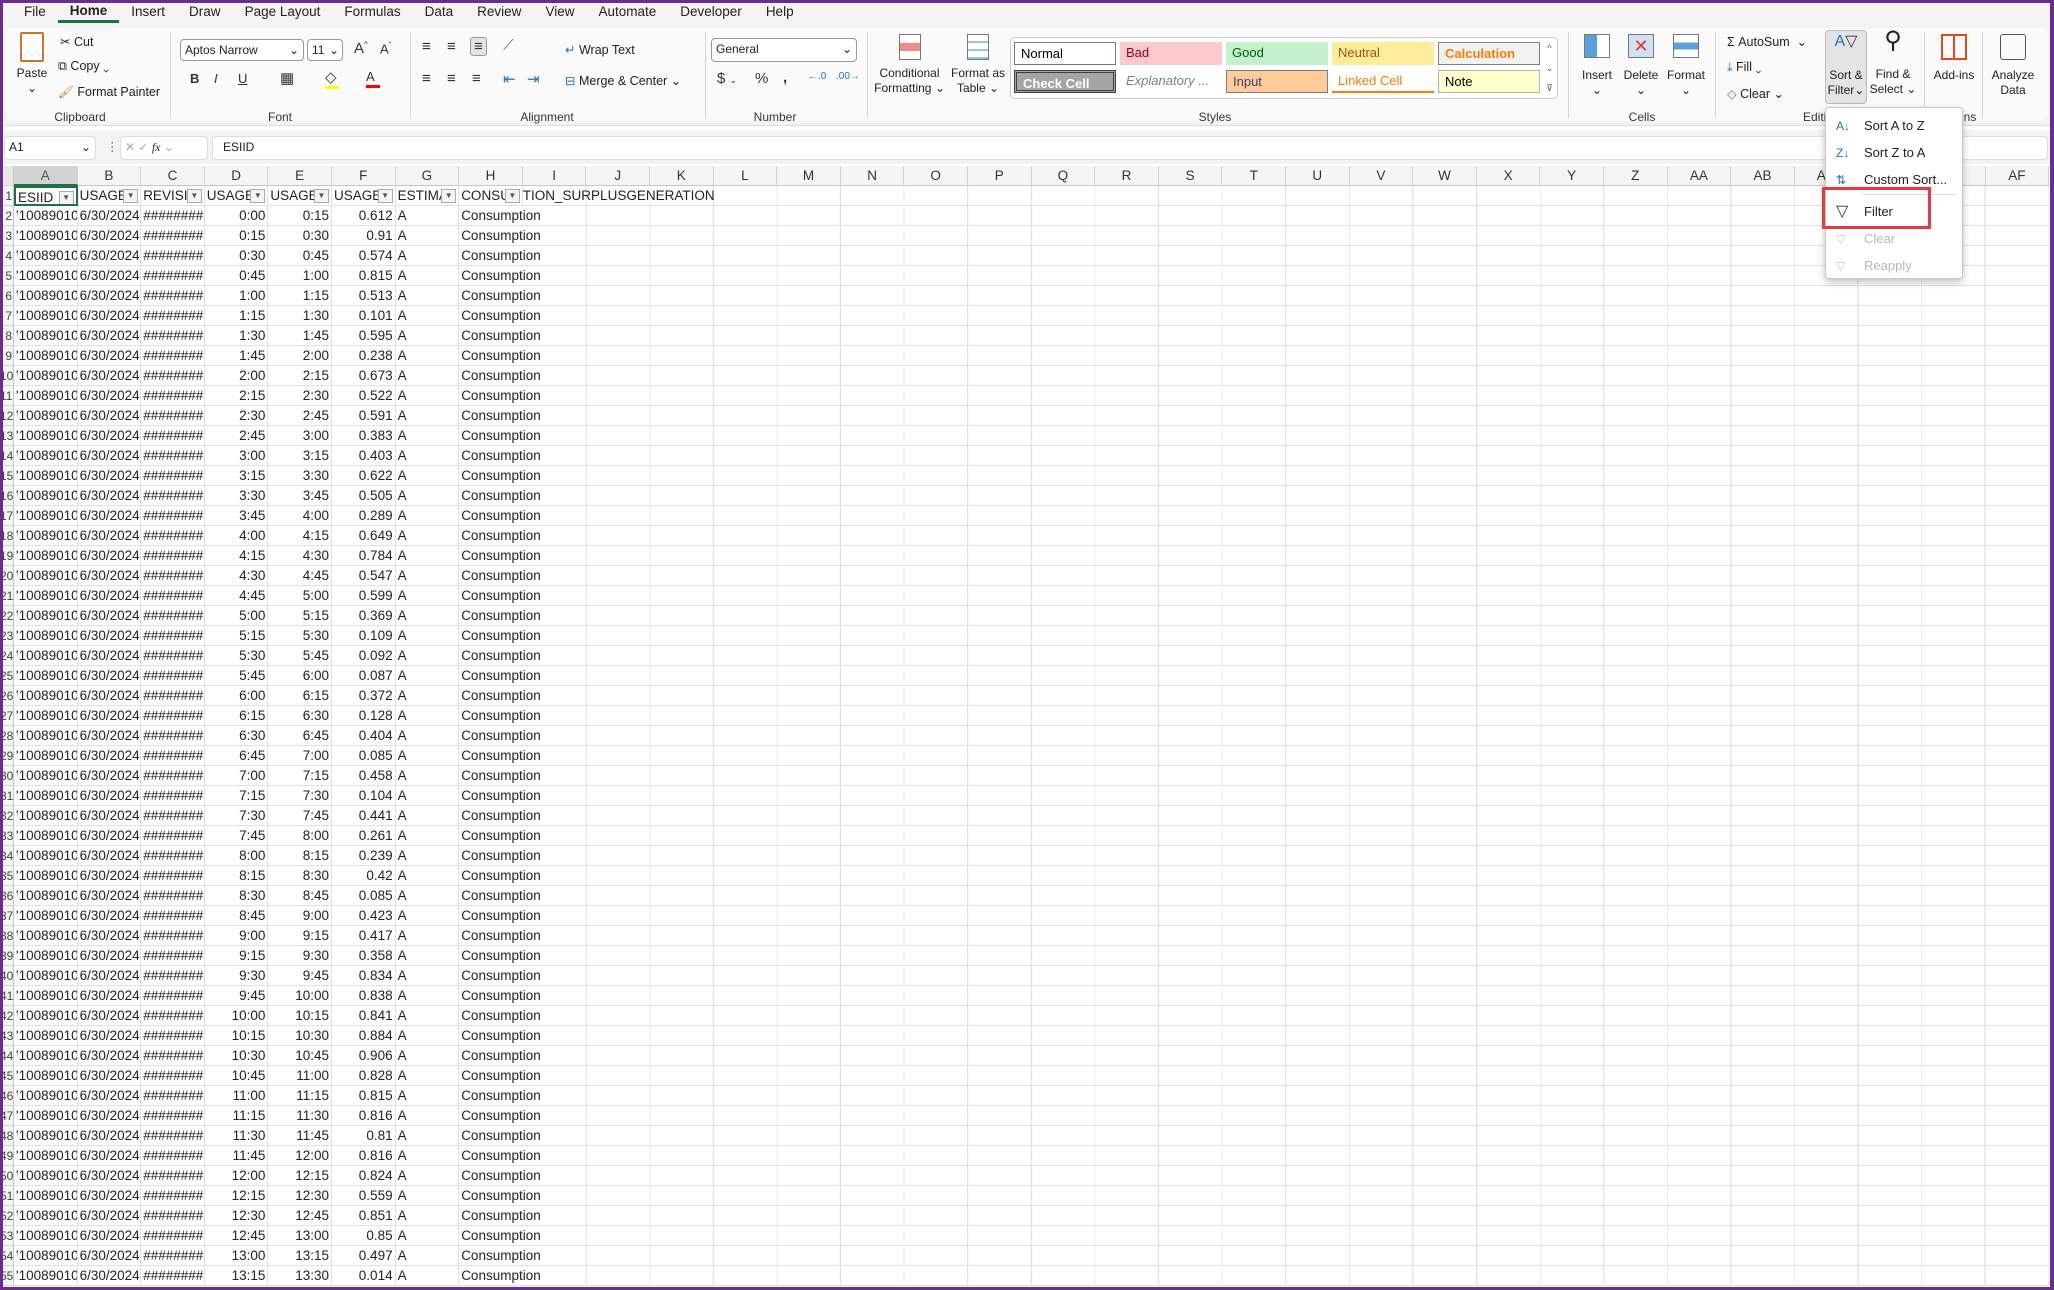 This screenshot has width=2054, height=1290. What do you see at coordinates (236, 736) in the screenshot?
I see `data-cell: 6:30` at bounding box center [236, 736].